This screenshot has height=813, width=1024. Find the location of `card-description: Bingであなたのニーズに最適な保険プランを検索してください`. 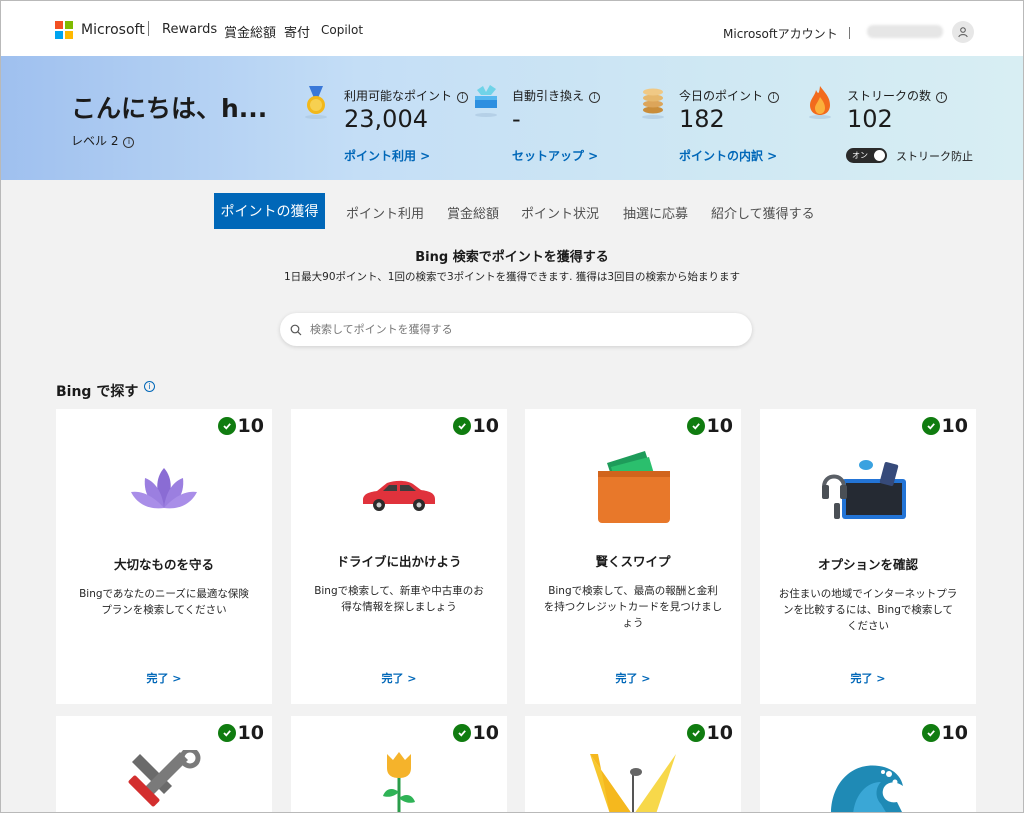

card-description: Bingであなたのニーズに最適な保険プランを検索してください is located at coordinates (164, 602).